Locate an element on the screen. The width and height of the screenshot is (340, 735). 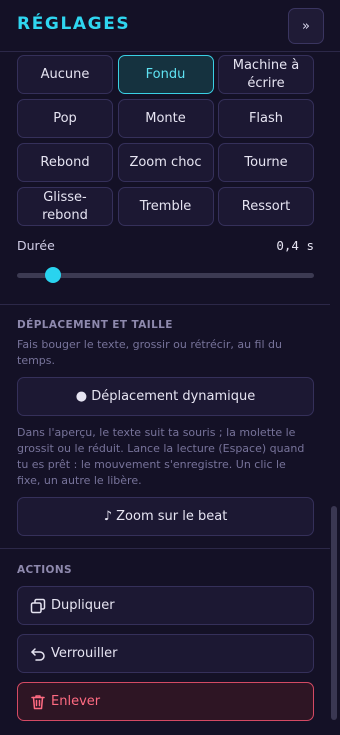
remove-label: Enlever is located at coordinates (76, 701).